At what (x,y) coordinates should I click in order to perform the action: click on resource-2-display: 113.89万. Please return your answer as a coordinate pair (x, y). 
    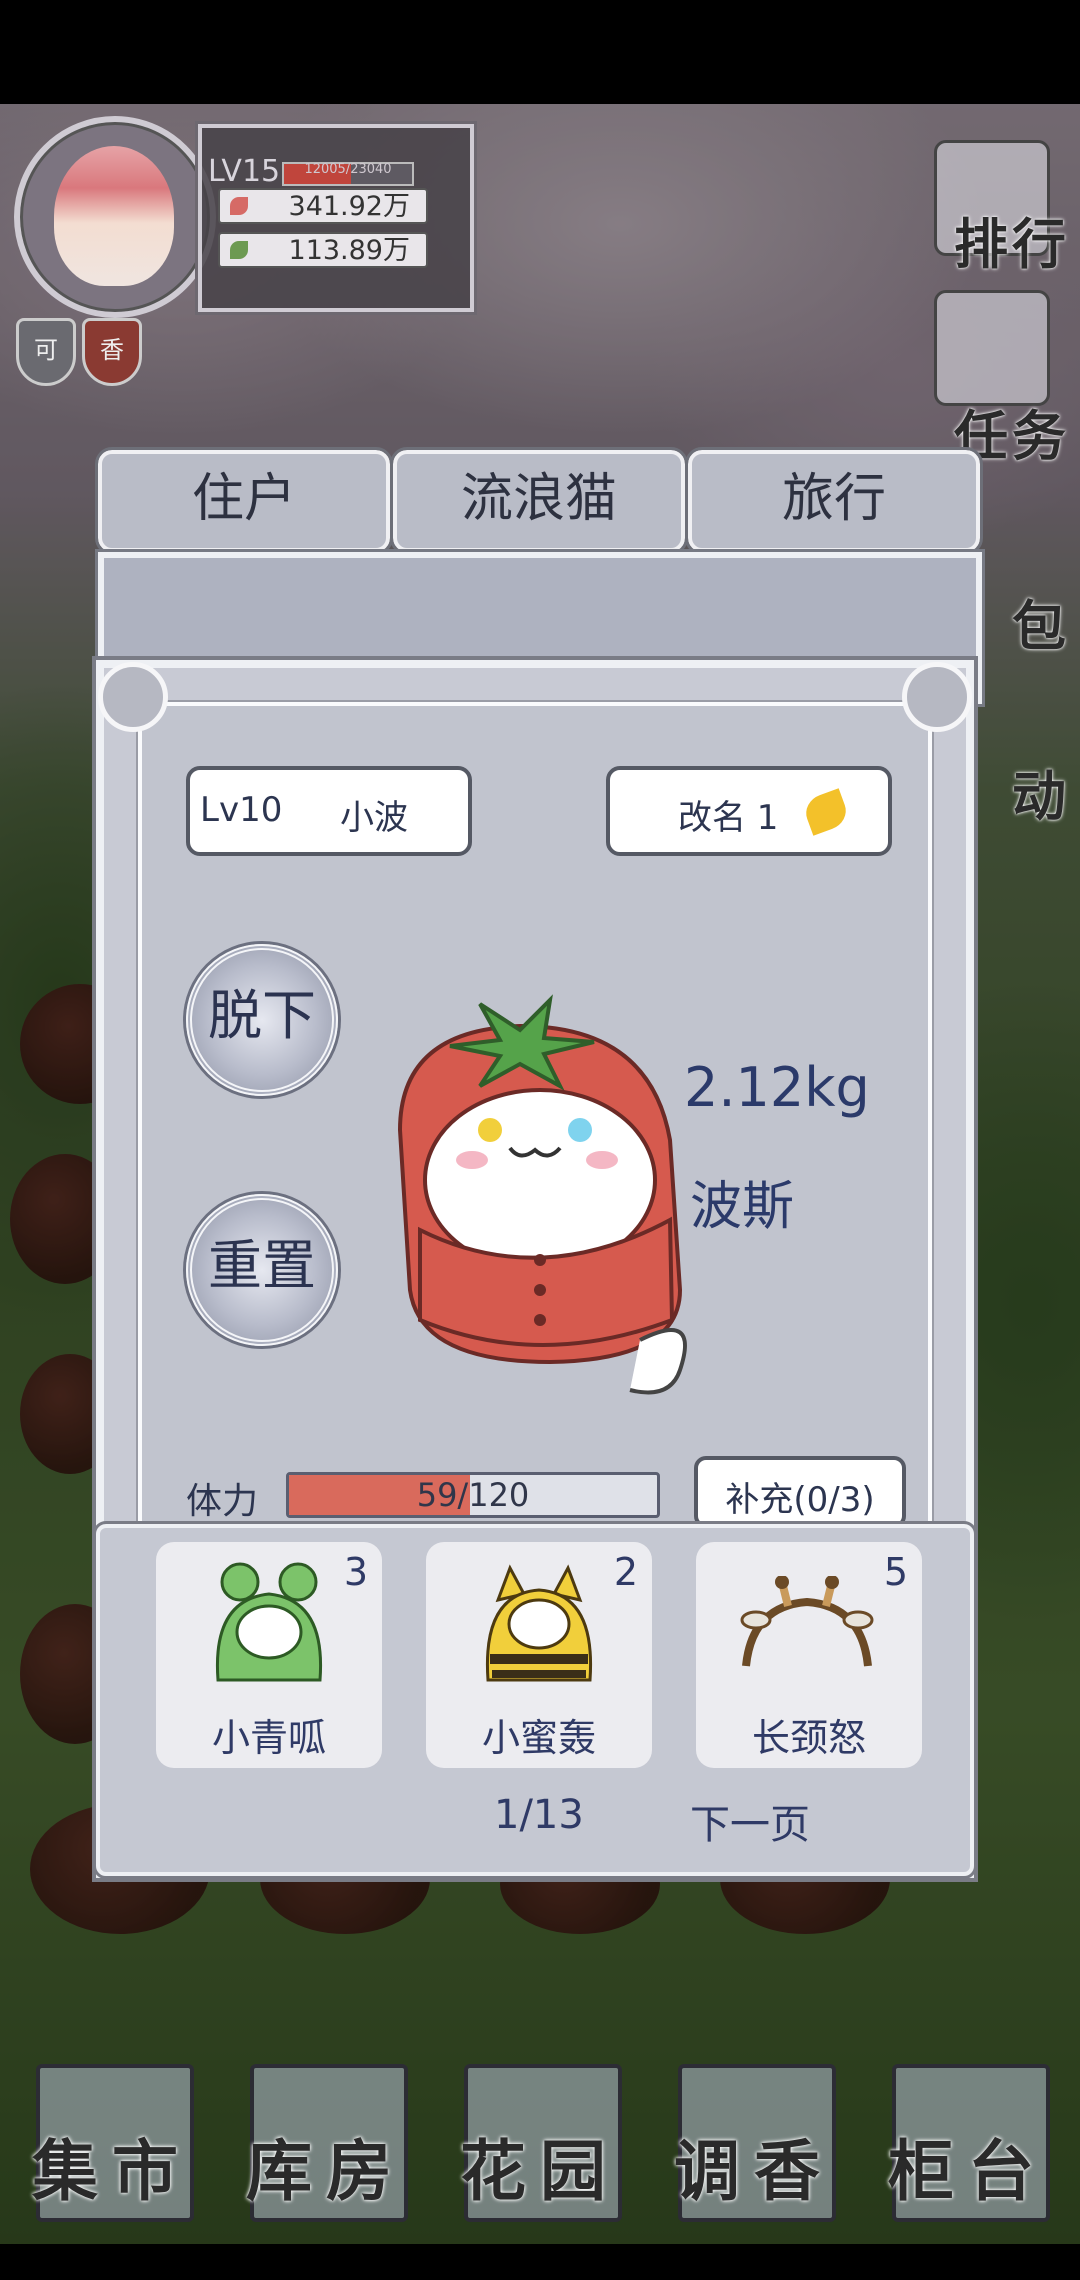
    Looking at the image, I should click on (323, 250).